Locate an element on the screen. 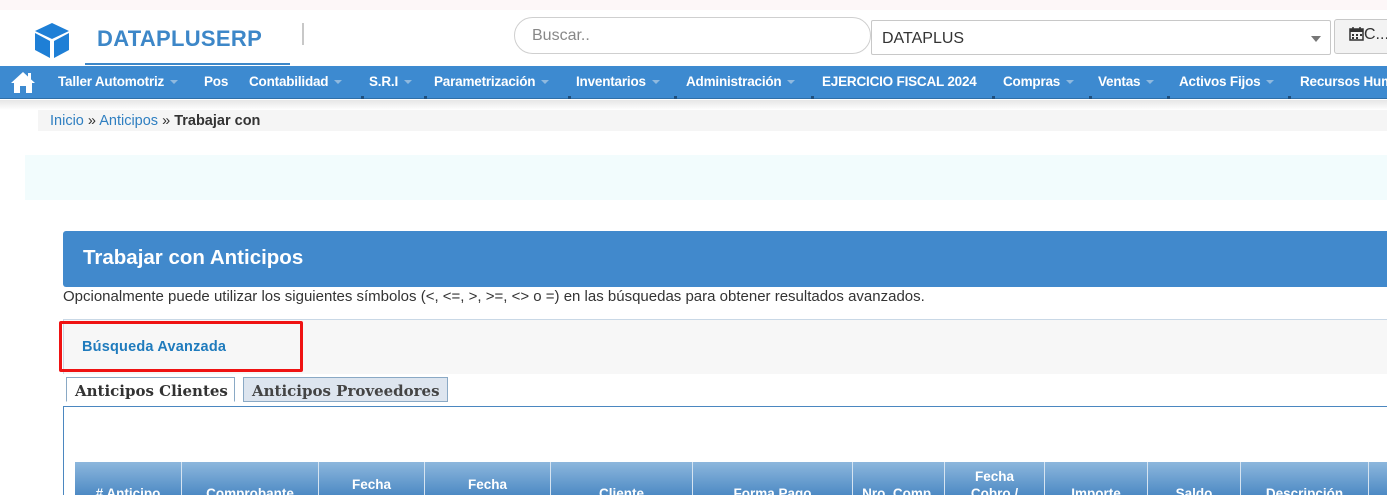 The image size is (1387, 495). search-input is located at coordinates (692, 35).